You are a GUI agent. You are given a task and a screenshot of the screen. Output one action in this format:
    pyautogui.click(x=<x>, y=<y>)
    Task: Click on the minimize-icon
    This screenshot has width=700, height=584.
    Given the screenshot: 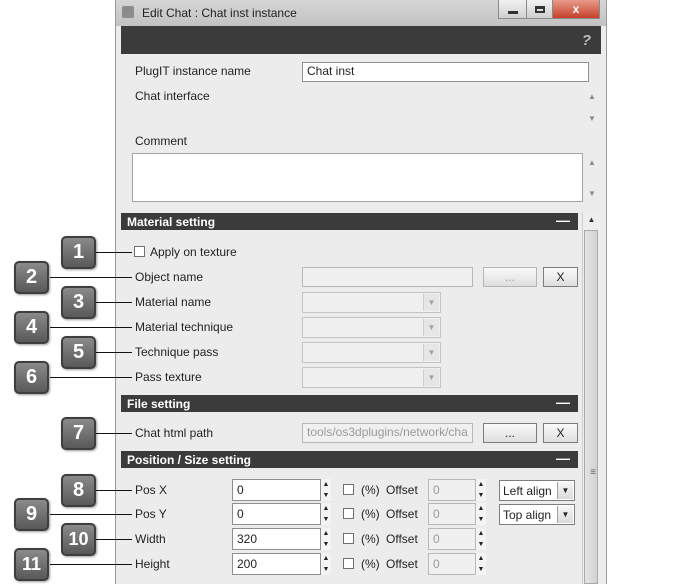 What is the action you would take?
    pyautogui.click(x=513, y=12)
    